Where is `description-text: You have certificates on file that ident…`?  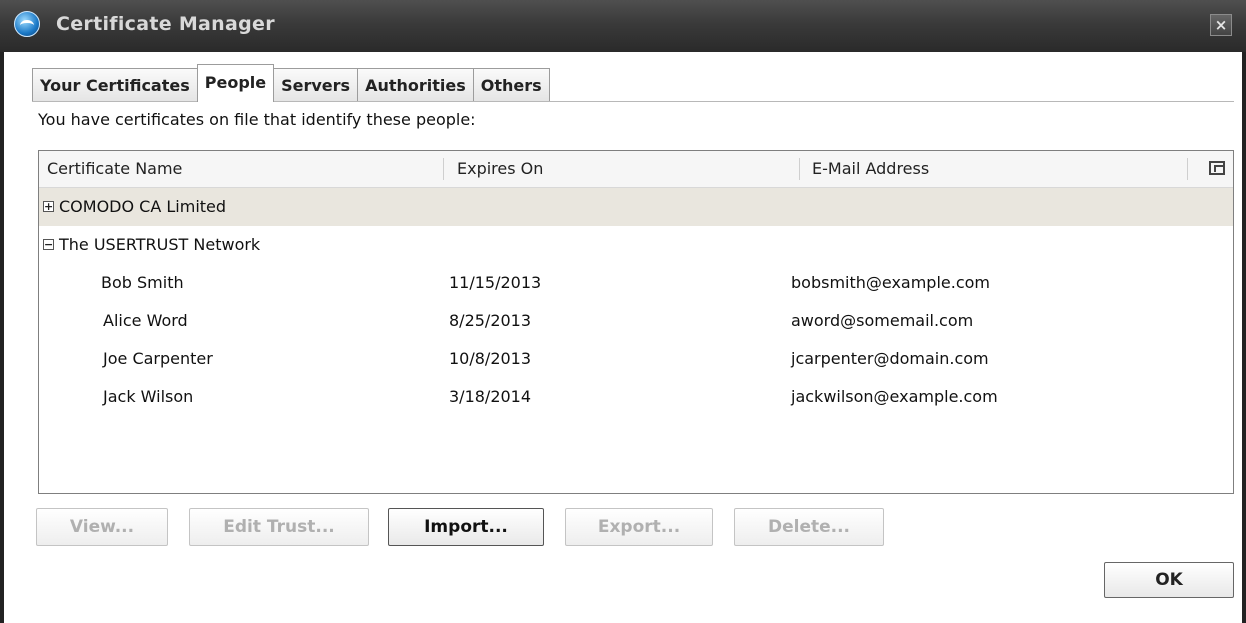
description-text: You have certificates on file that ident… is located at coordinates (257, 119).